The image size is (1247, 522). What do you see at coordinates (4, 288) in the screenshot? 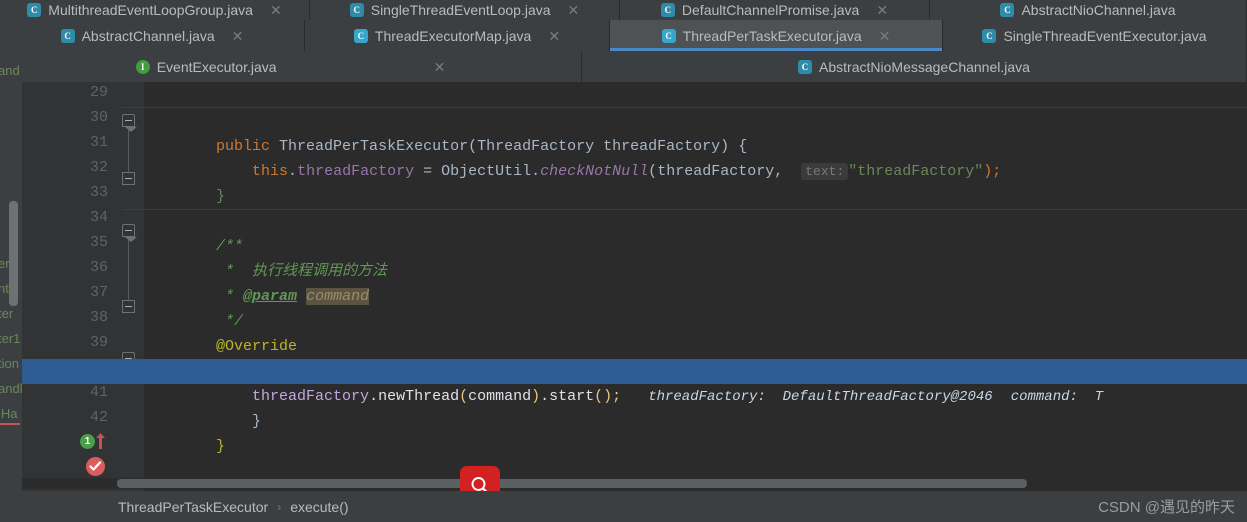
I see `left-panel-text: nt` at bounding box center [4, 288].